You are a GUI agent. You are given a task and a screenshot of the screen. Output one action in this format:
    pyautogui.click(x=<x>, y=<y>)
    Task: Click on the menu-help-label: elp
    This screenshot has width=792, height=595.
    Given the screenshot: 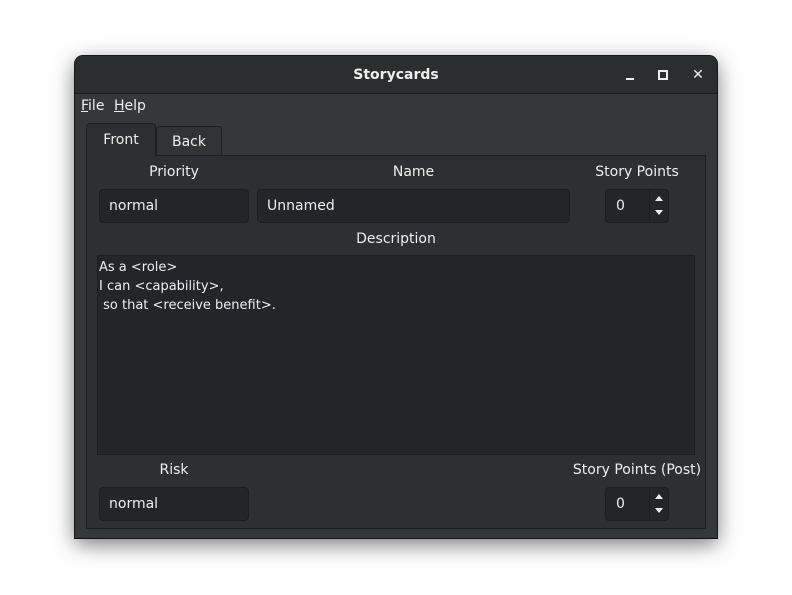 What is the action you would take?
    pyautogui.click(x=135, y=106)
    